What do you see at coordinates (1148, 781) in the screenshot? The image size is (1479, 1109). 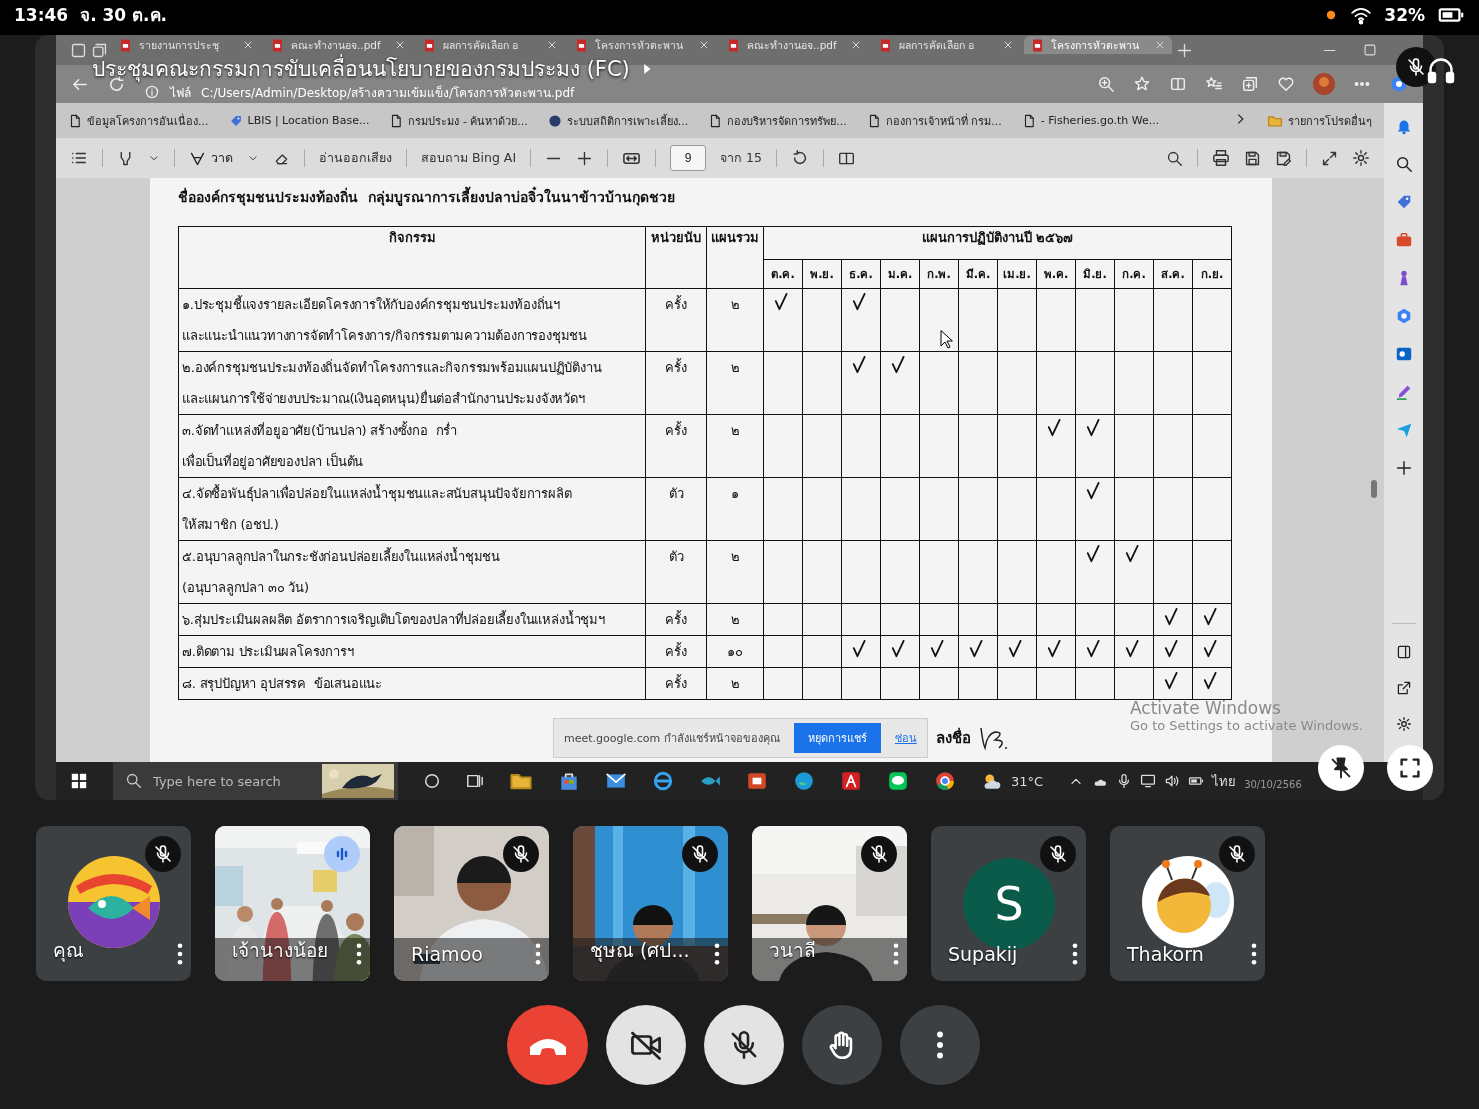 I see `monitor-icon` at bounding box center [1148, 781].